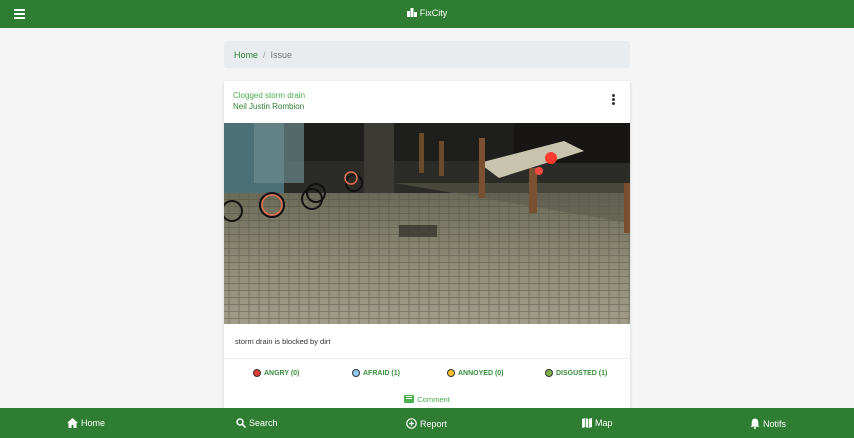 This screenshot has width=854, height=438. Describe the element at coordinates (381, 373) in the screenshot. I see `reaction-afraid-label: AFRAID (1)` at that location.